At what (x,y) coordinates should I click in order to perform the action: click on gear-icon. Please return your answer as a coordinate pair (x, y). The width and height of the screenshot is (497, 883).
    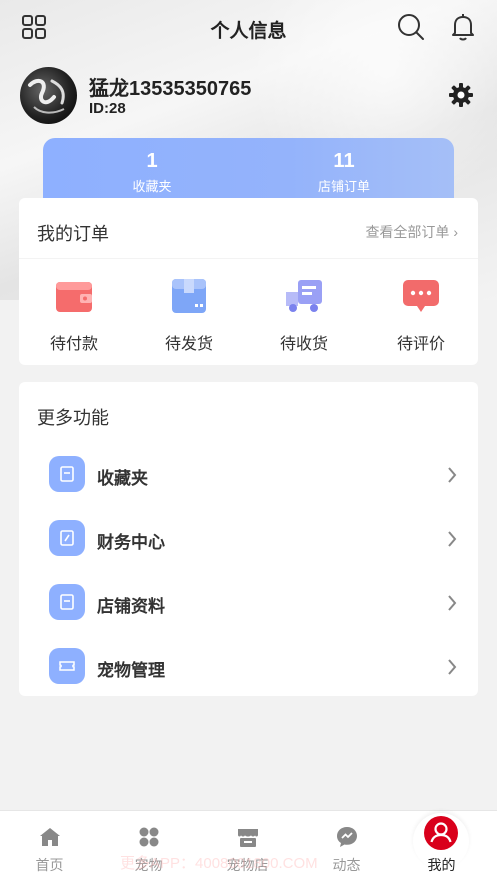
    Looking at the image, I should click on (461, 95).